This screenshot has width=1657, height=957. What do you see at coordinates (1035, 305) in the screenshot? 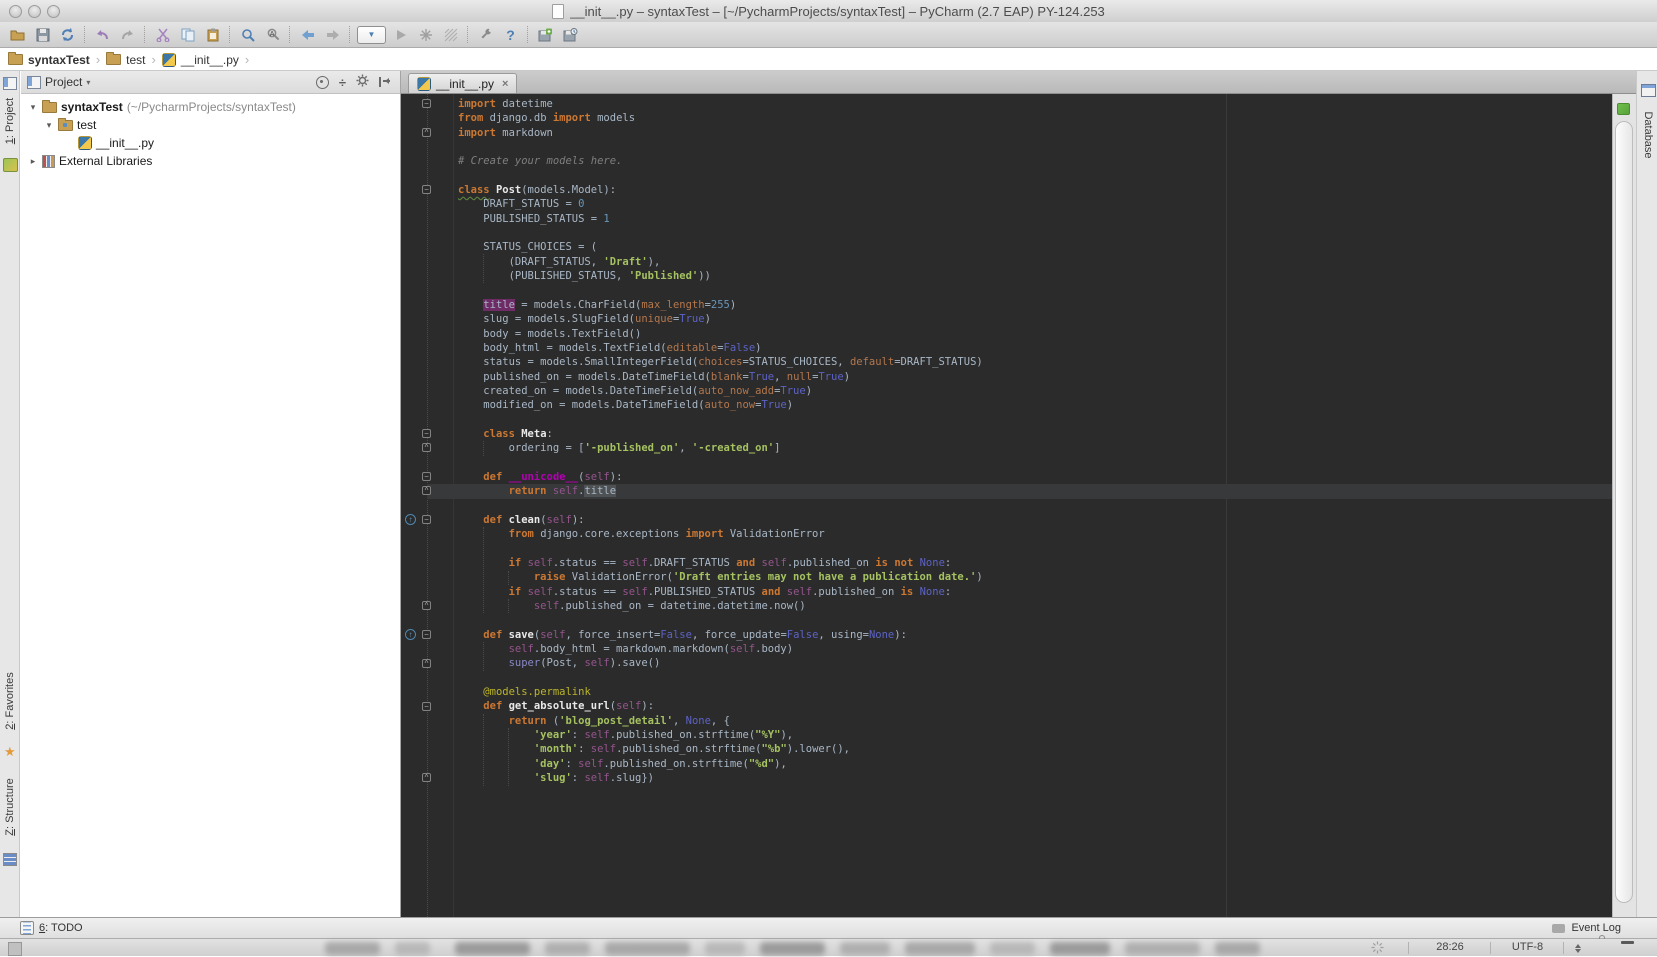
I see `code-line: title = models.CharField(max_length=255)` at bounding box center [1035, 305].